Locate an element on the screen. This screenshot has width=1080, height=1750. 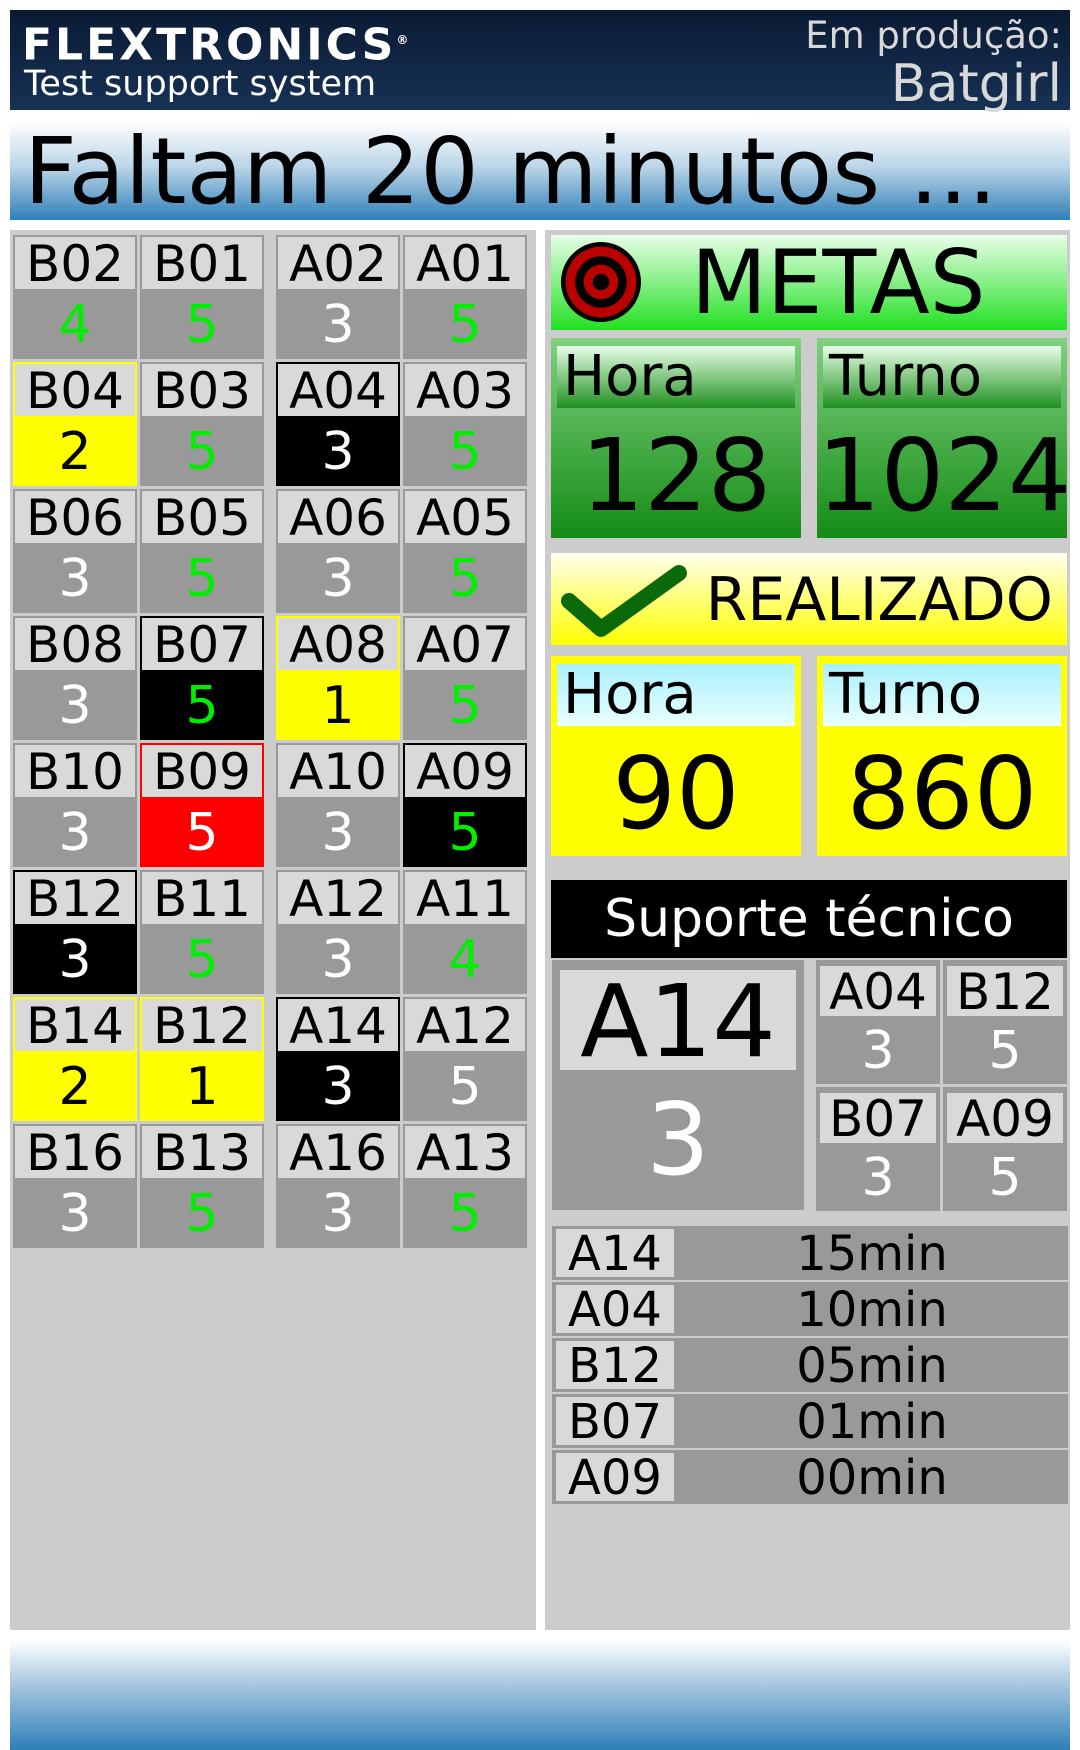
suporte-cell: B12 5 is located at coordinates (1005, 1022).